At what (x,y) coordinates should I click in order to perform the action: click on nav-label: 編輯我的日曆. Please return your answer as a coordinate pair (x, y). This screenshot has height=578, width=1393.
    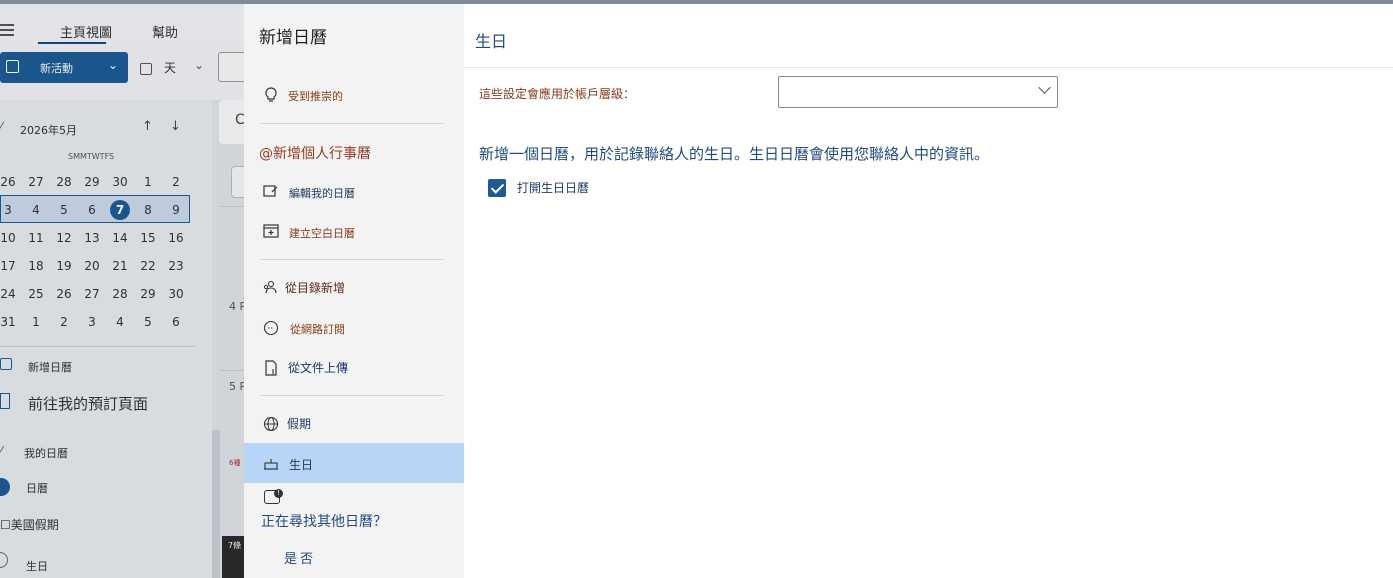
    Looking at the image, I should click on (322, 193).